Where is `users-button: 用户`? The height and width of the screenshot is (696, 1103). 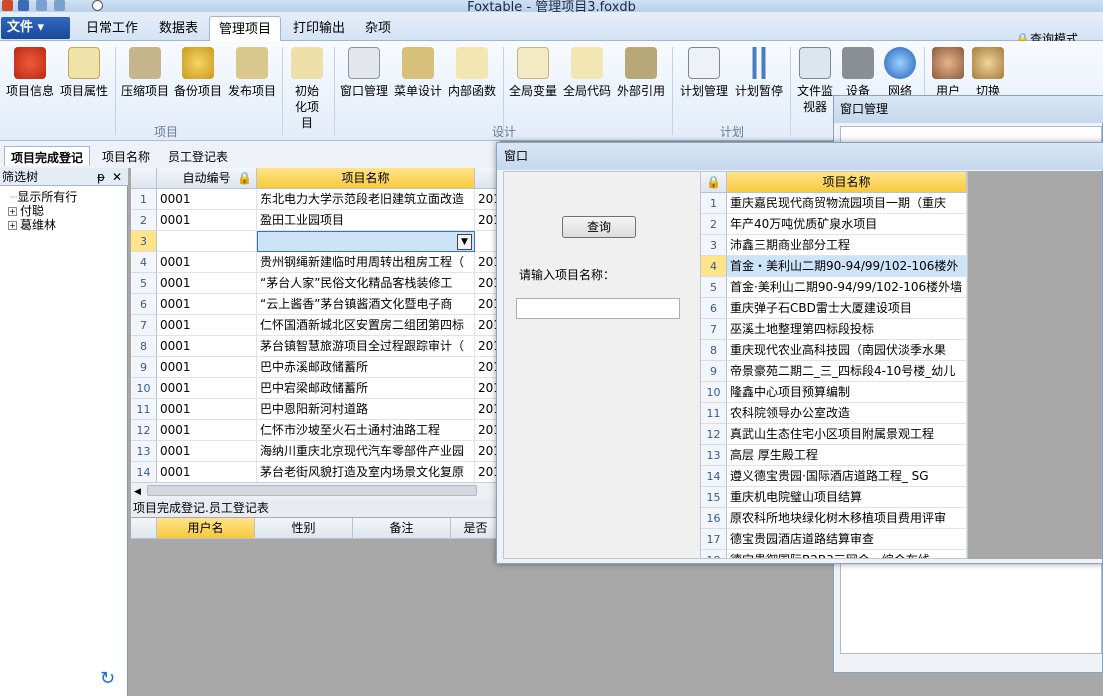
users-button: 用户 is located at coordinates (948, 73).